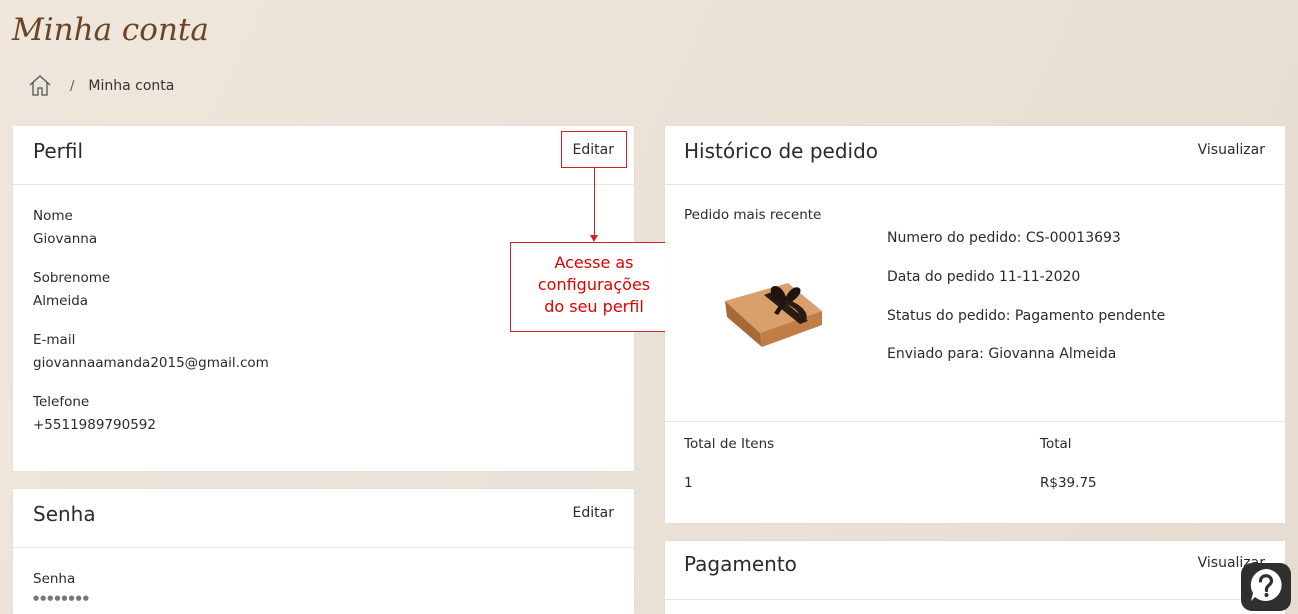 This screenshot has width=1298, height=614. What do you see at coordinates (775, 313) in the screenshot?
I see `chocolate-box-image` at bounding box center [775, 313].